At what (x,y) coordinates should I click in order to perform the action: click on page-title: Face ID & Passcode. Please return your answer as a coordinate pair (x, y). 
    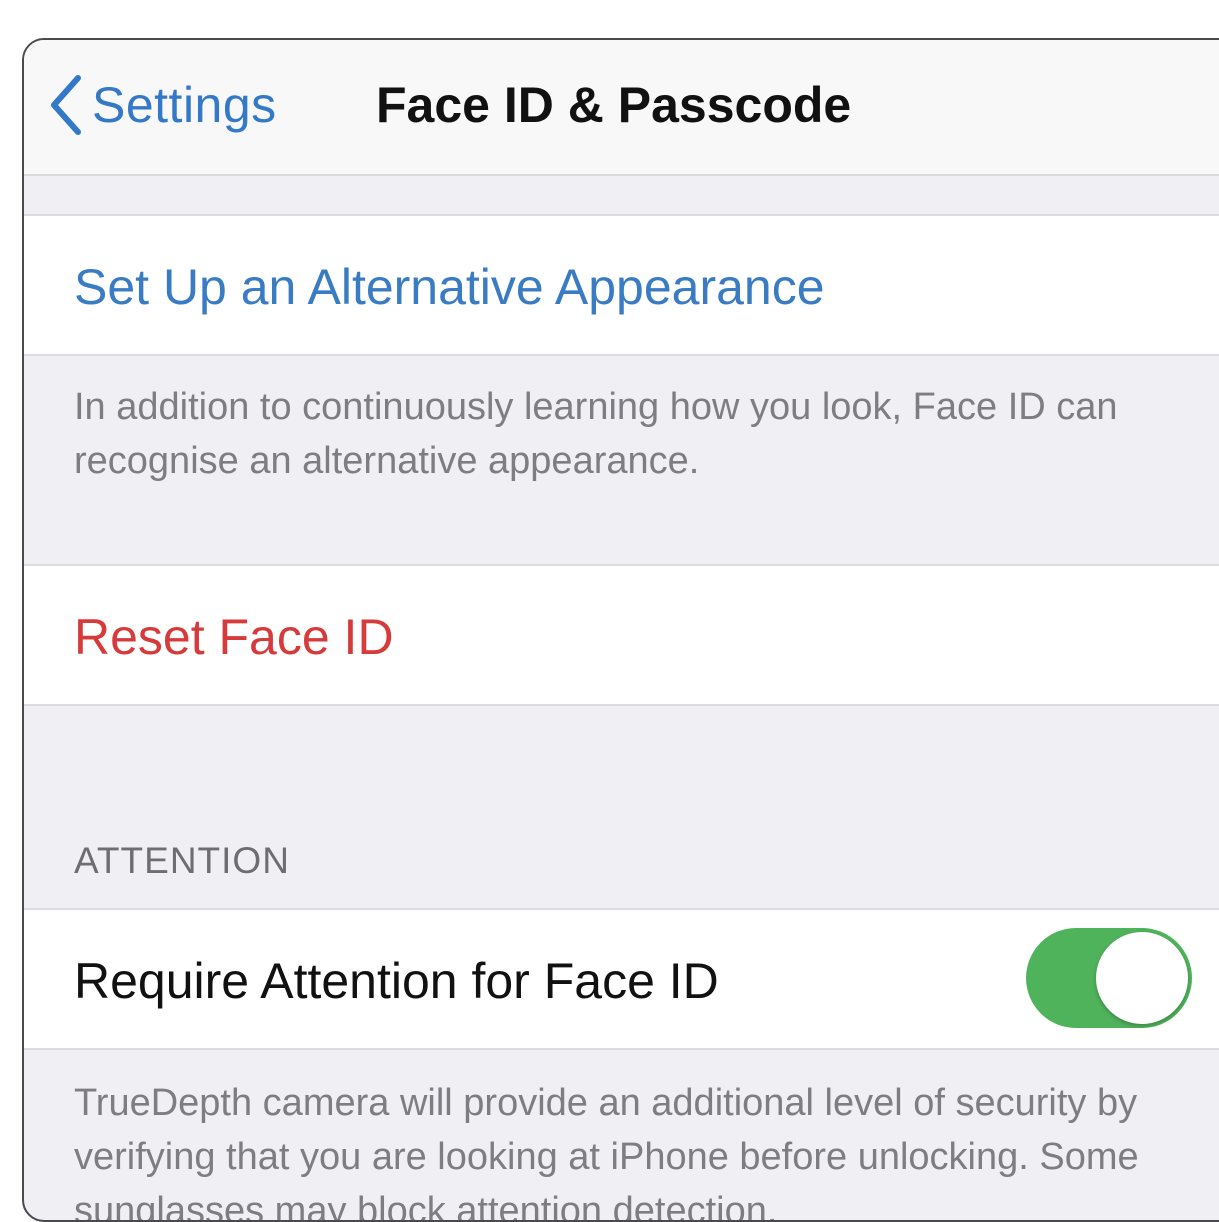
    Looking at the image, I should click on (614, 105).